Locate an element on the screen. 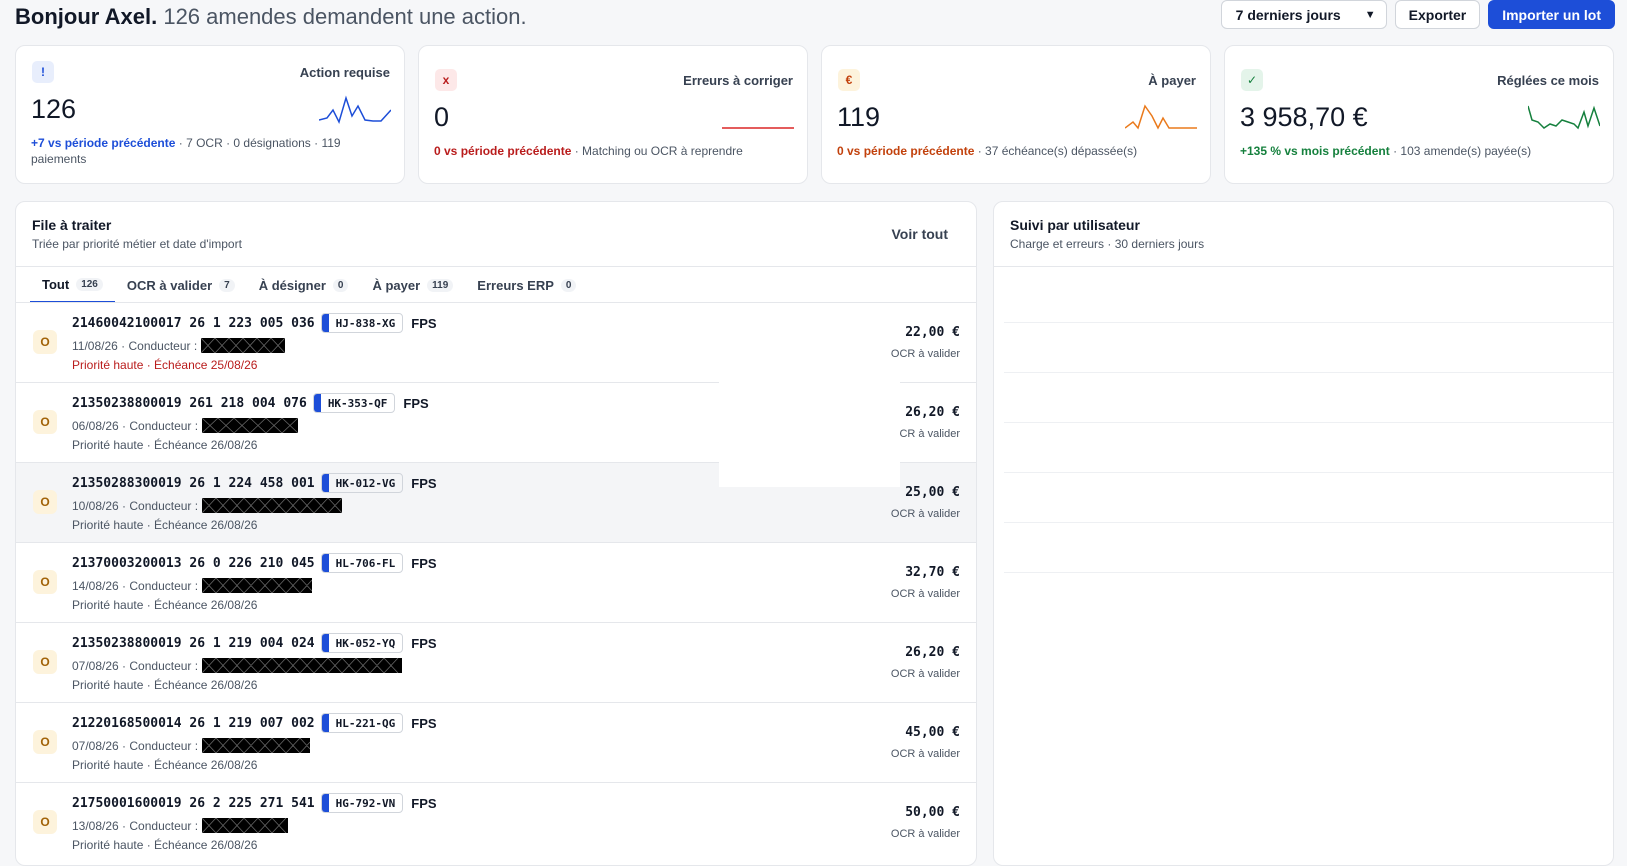 This screenshot has width=1627, height=866. sparkline-action-required is located at coordinates (355, 110).